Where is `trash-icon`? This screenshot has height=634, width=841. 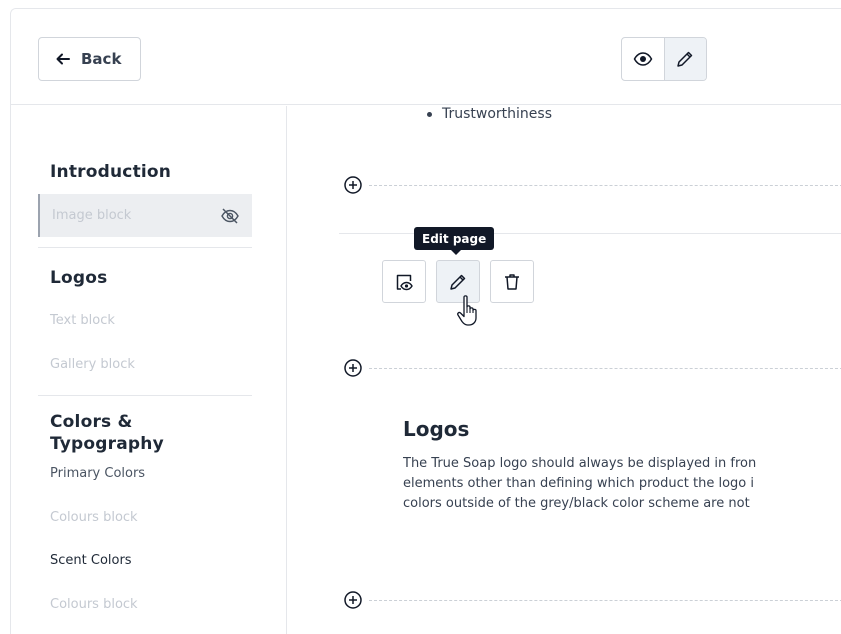 trash-icon is located at coordinates (512, 281).